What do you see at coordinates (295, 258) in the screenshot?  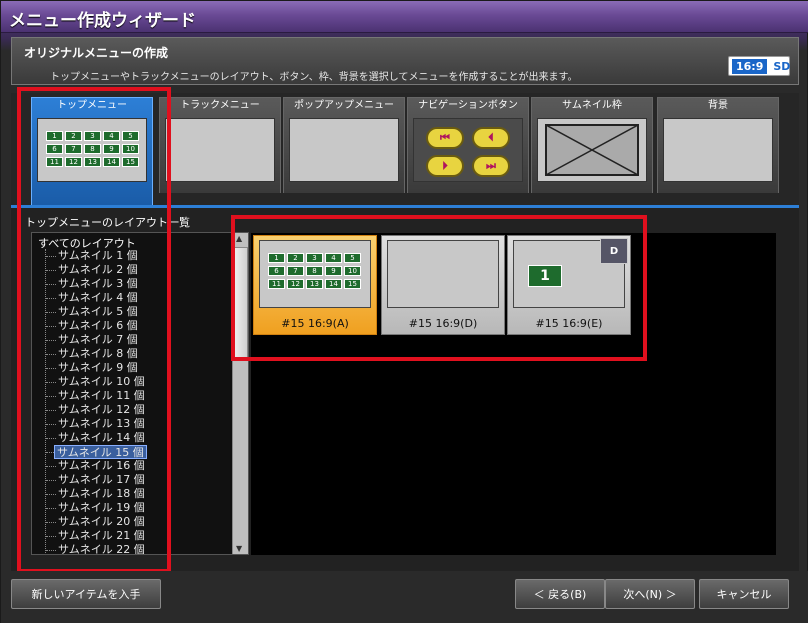 I see `thumbnail-cell: 2` at bounding box center [295, 258].